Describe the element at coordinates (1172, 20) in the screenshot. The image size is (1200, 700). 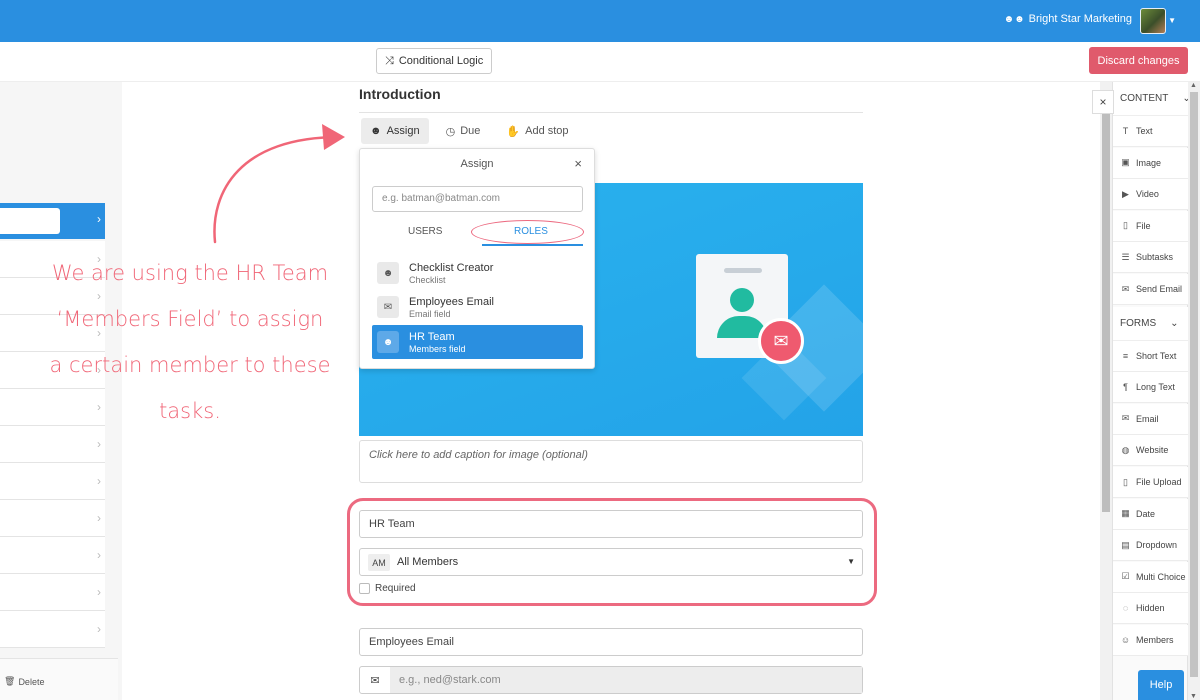
I see `chevron-down-icon: ▼` at that location.